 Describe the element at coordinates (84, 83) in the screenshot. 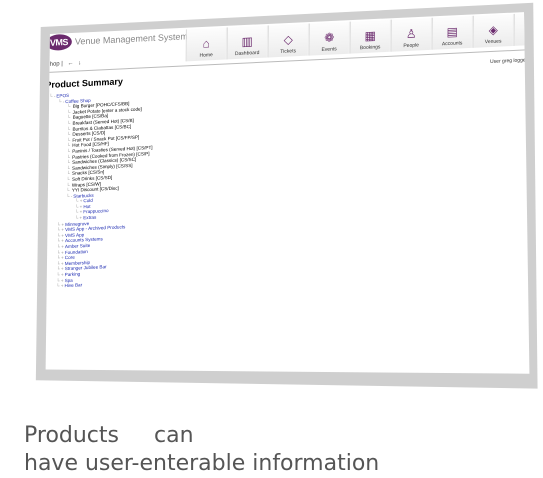

I see `page-title: Product Summary` at that location.